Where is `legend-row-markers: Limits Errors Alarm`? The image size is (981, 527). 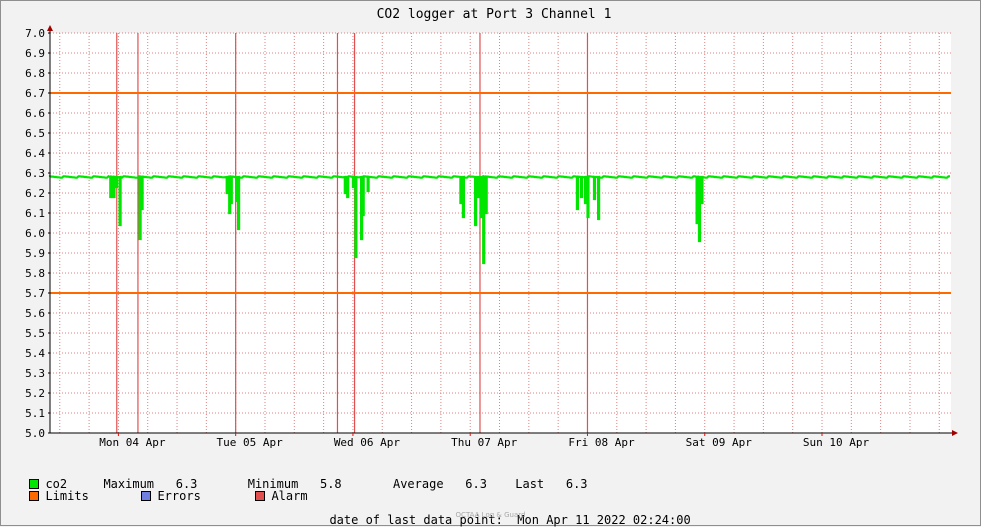
legend-row-markers: Limits Errors Alarm is located at coordinates (161, 489).